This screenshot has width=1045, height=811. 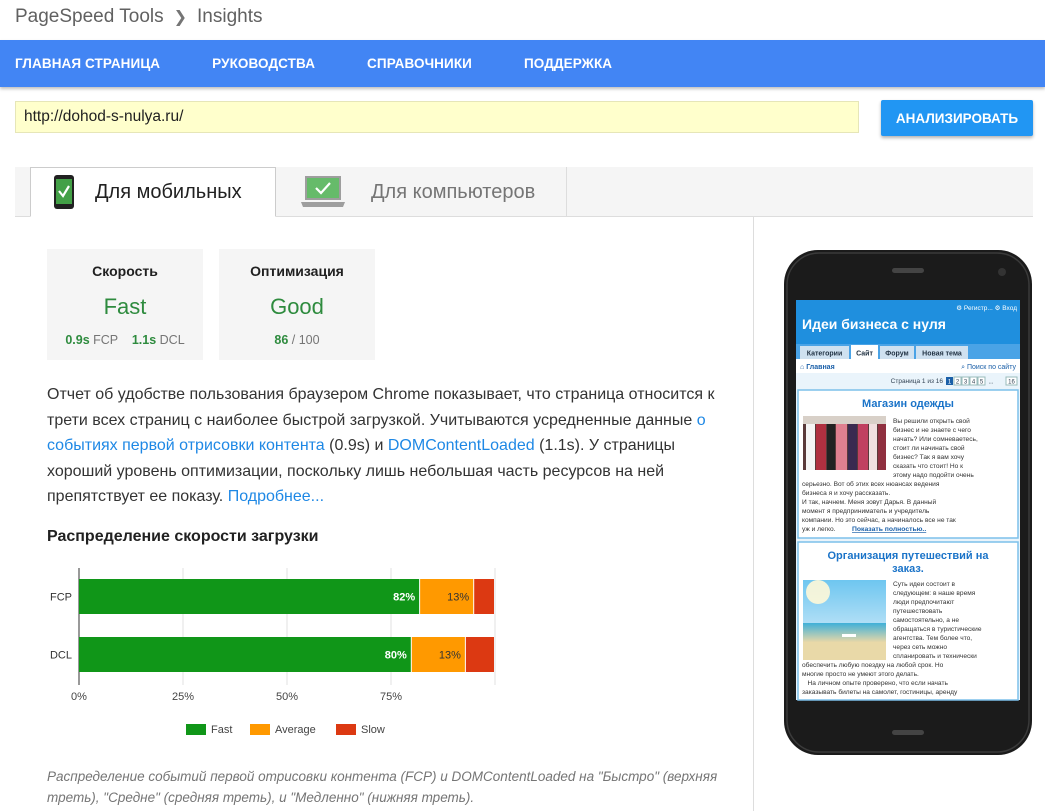 I want to click on site-post-1-title: Магазин одежды, so click(x=908, y=404).